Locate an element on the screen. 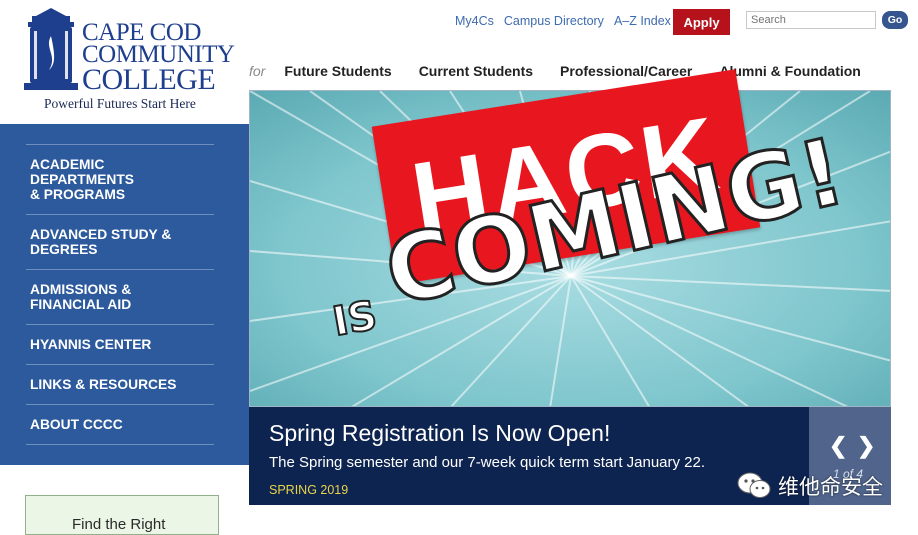 The height and width of the screenshot is (535, 918). sidebar-item-admissions: ADMISSIONS & FINANCIAL AID is located at coordinates (120, 297).